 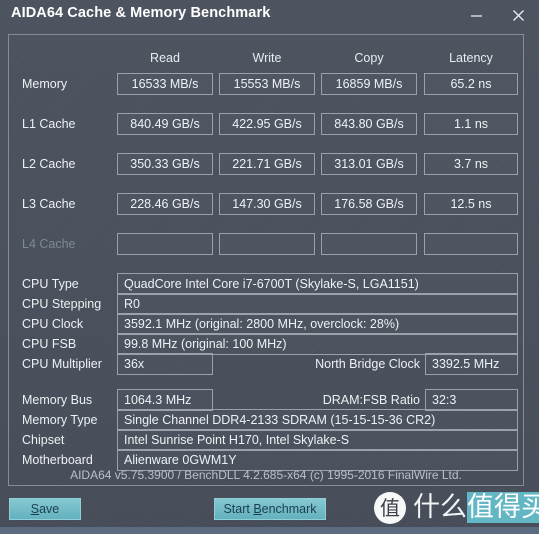 I want to click on watermark-text: 什么值得买, so click(x=476, y=508).